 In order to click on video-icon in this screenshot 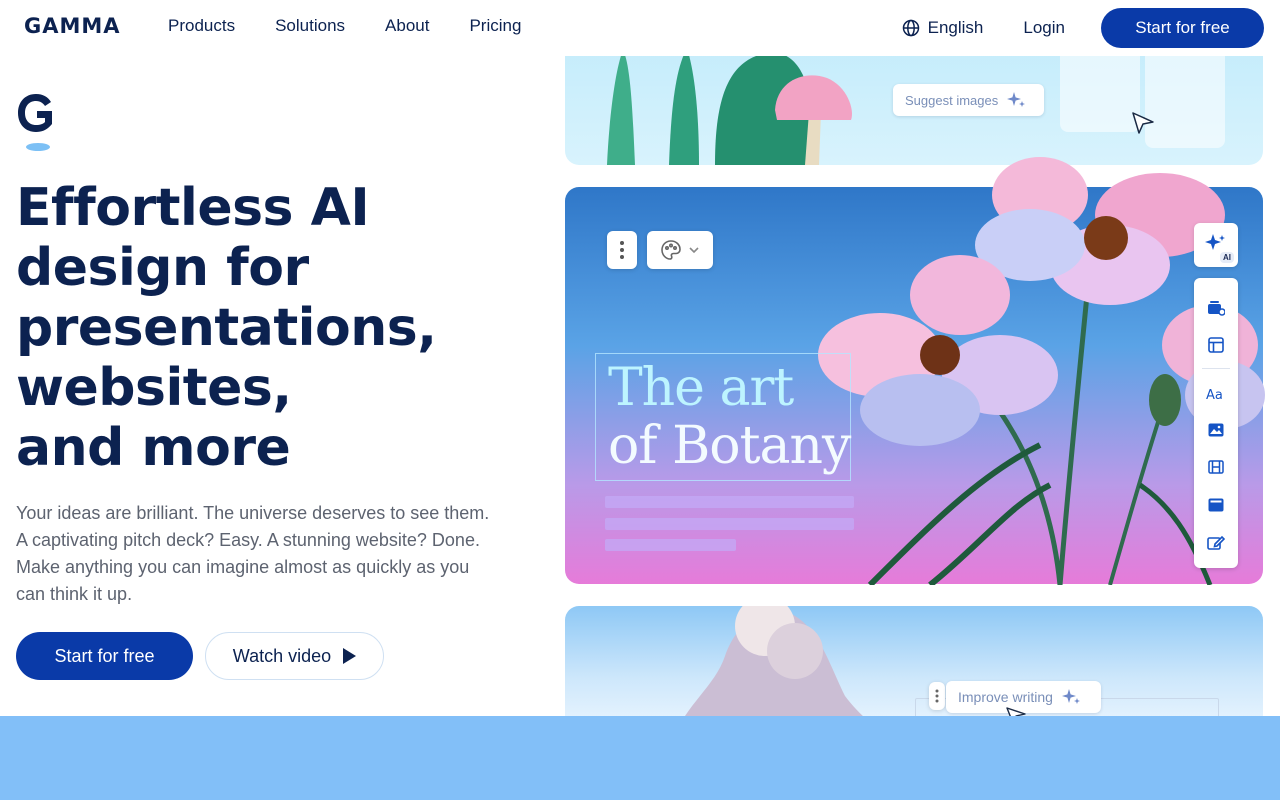, I will do `click(1216, 467)`.